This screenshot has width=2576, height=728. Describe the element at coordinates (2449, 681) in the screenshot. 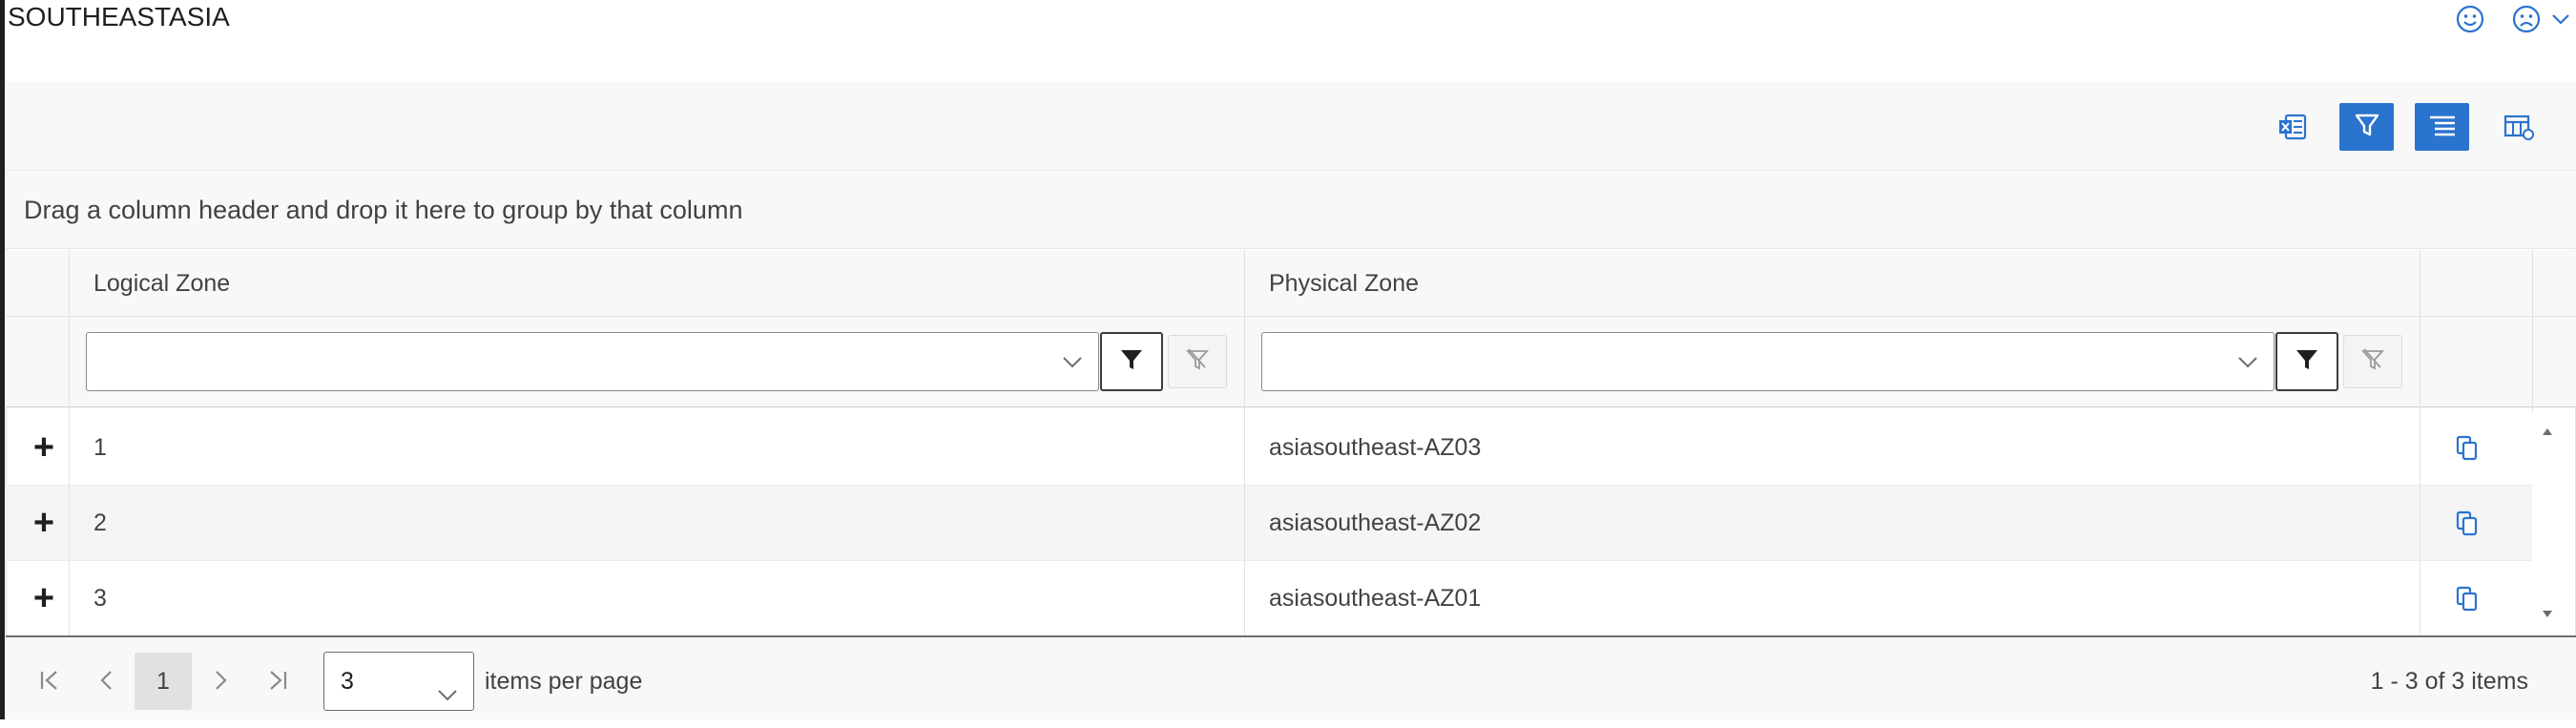

I see `pager-summary: 1 - 3 of 3 items` at that location.